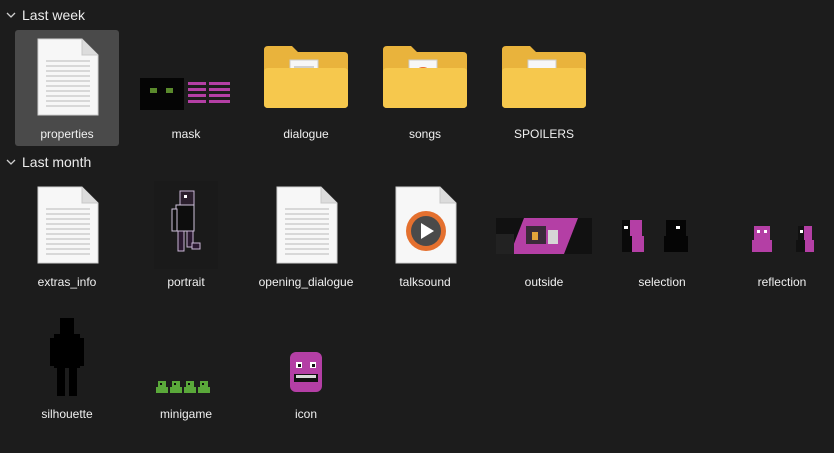  Describe the element at coordinates (544, 134) in the screenshot. I see `folder-name: SPOILERS` at that location.